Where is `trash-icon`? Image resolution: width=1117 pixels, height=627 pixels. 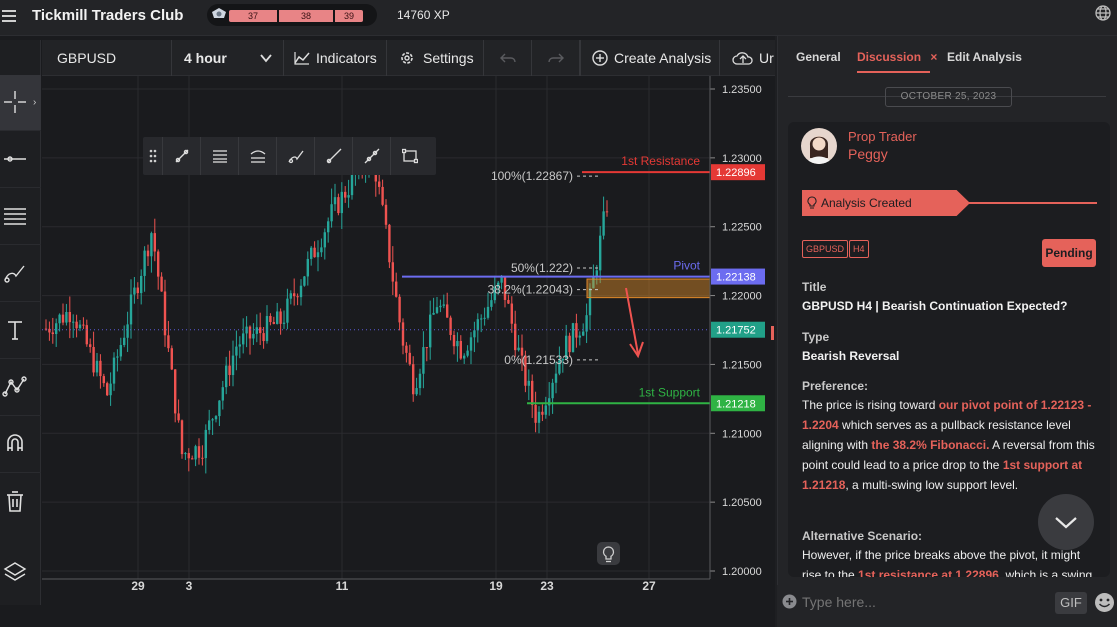 trash-icon is located at coordinates (15, 501).